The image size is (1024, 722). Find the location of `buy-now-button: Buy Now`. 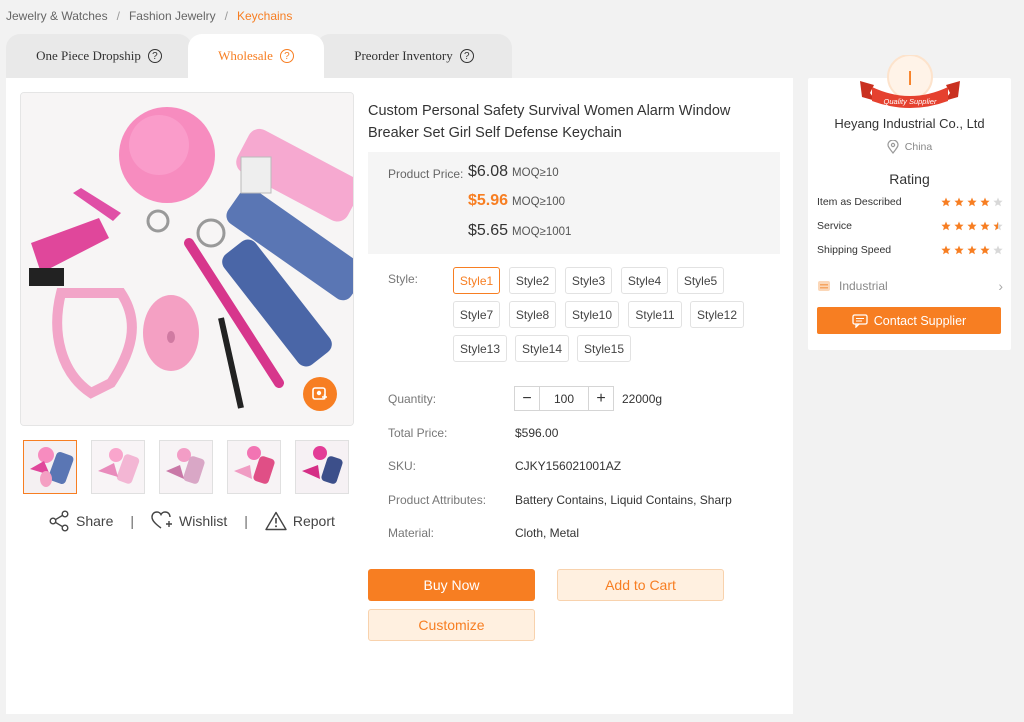

buy-now-button: Buy Now is located at coordinates (451, 585).